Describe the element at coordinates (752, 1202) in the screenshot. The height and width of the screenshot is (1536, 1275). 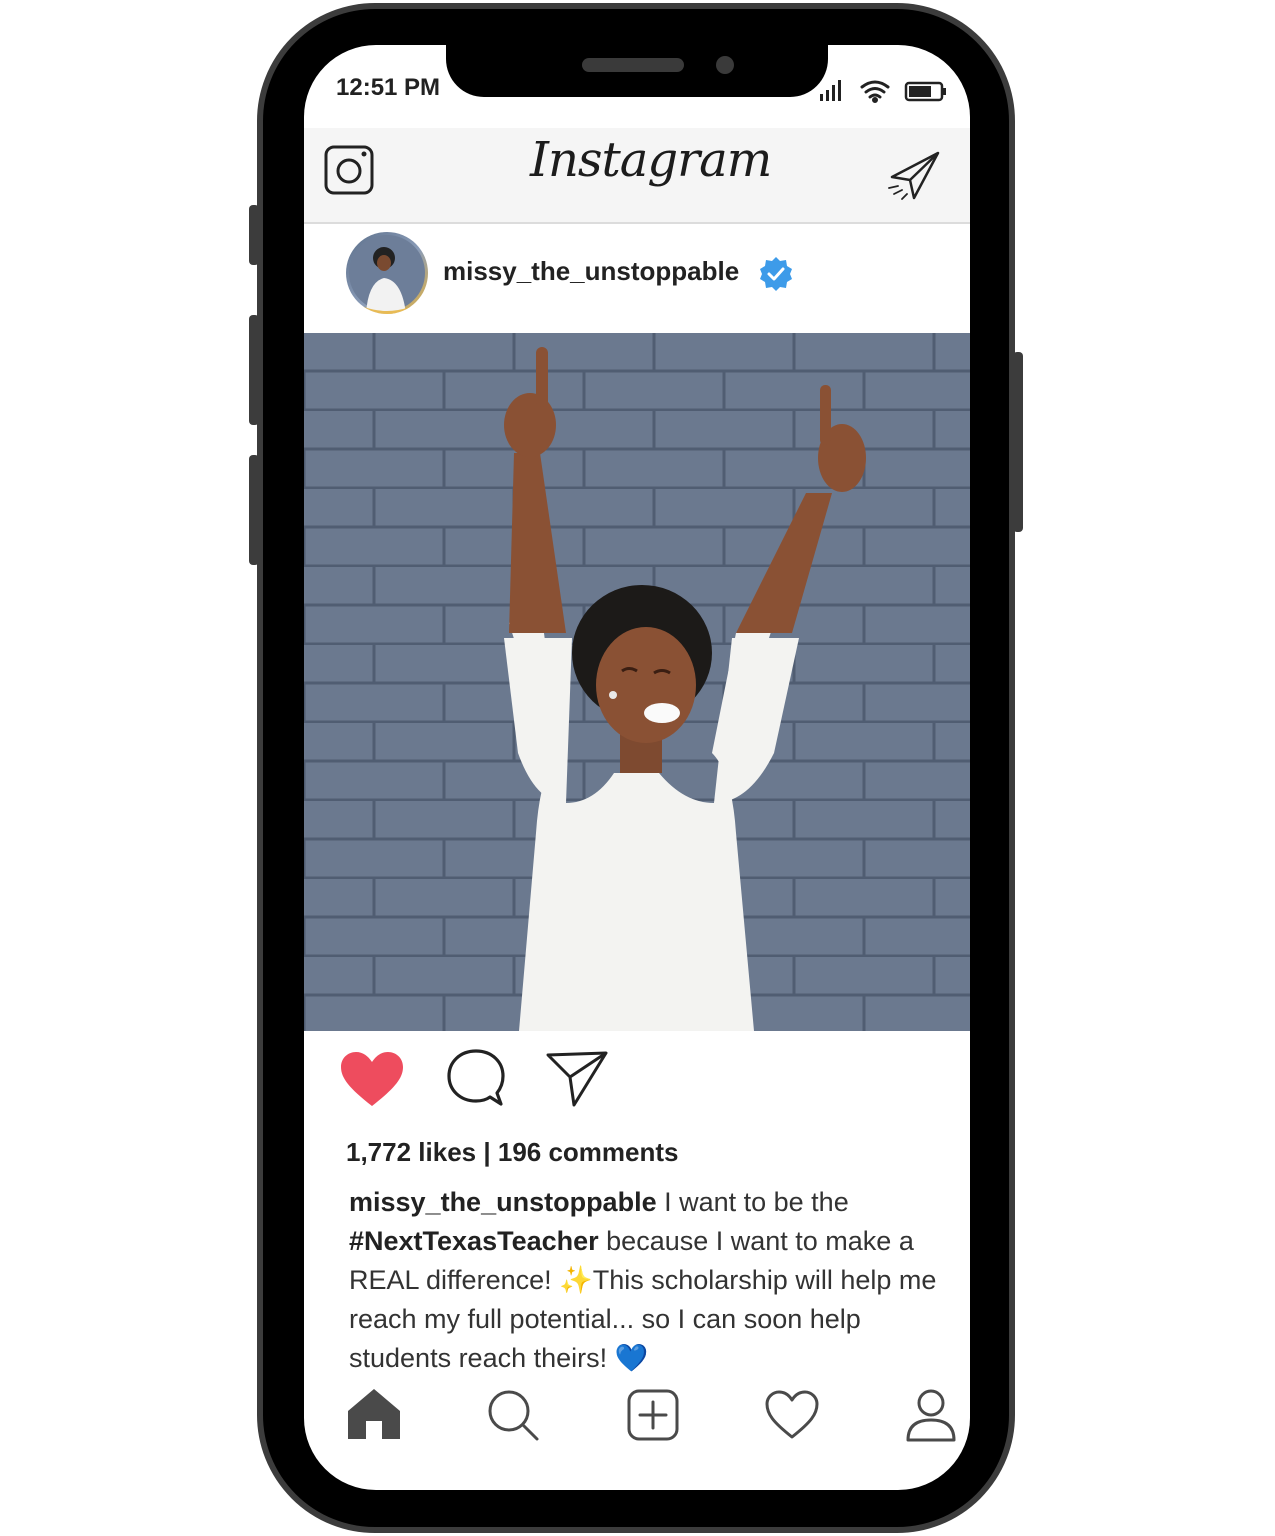
I see `caption-text-1: I want to be the` at that location.